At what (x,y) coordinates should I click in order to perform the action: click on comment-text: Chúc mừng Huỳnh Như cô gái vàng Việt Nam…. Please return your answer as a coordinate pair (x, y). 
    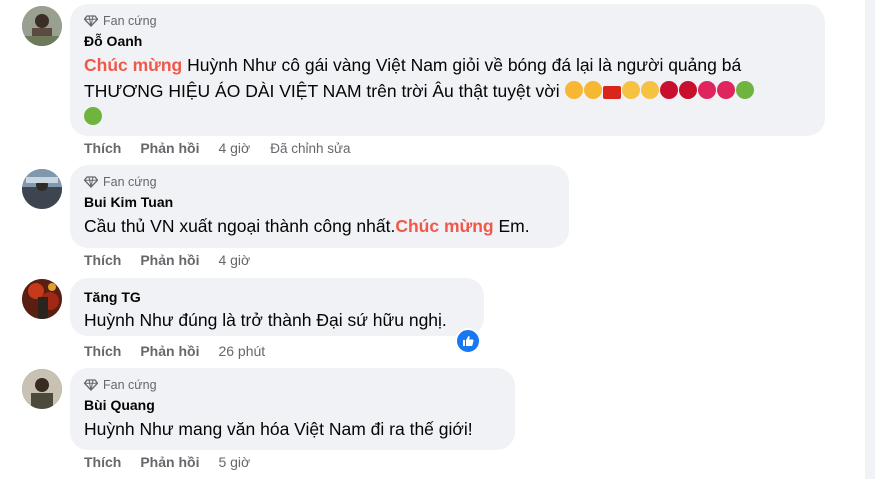
    Looking at the image, I should click on (448, 91).